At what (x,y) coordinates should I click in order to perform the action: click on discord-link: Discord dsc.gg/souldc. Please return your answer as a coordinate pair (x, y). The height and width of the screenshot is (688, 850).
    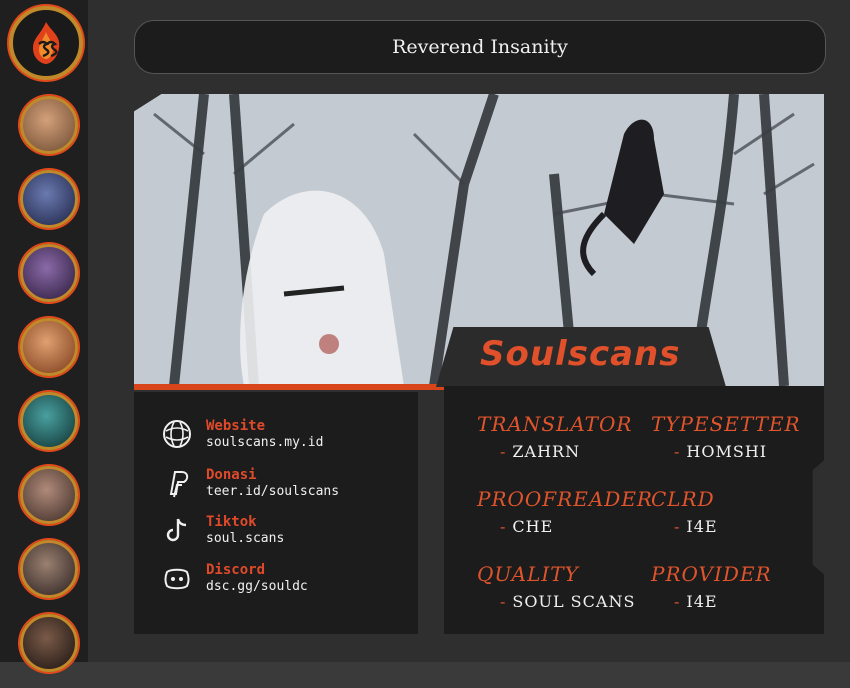
    Looking at the image, I should click on (235, 578).